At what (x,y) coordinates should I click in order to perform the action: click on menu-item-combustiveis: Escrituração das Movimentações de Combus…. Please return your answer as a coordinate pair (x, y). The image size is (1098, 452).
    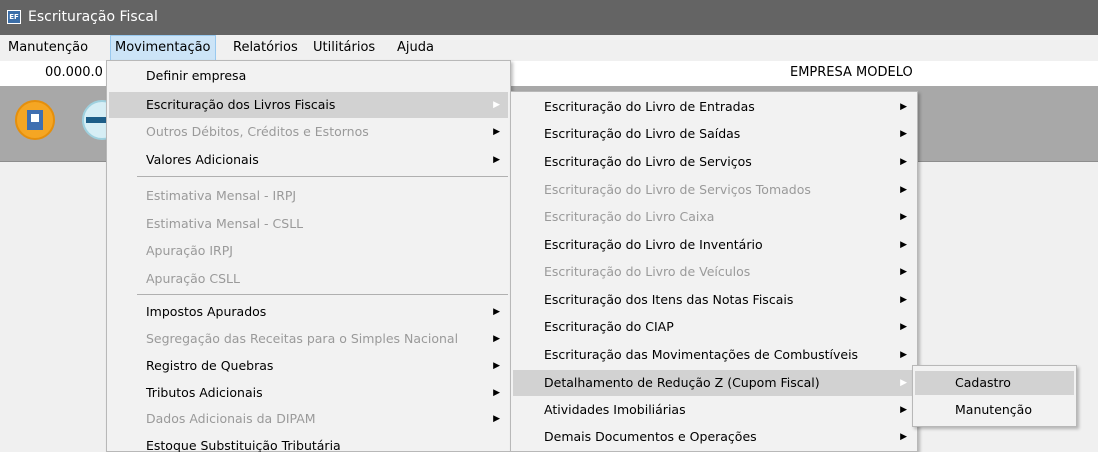
    Looking at the image, I should click on (714, 355).